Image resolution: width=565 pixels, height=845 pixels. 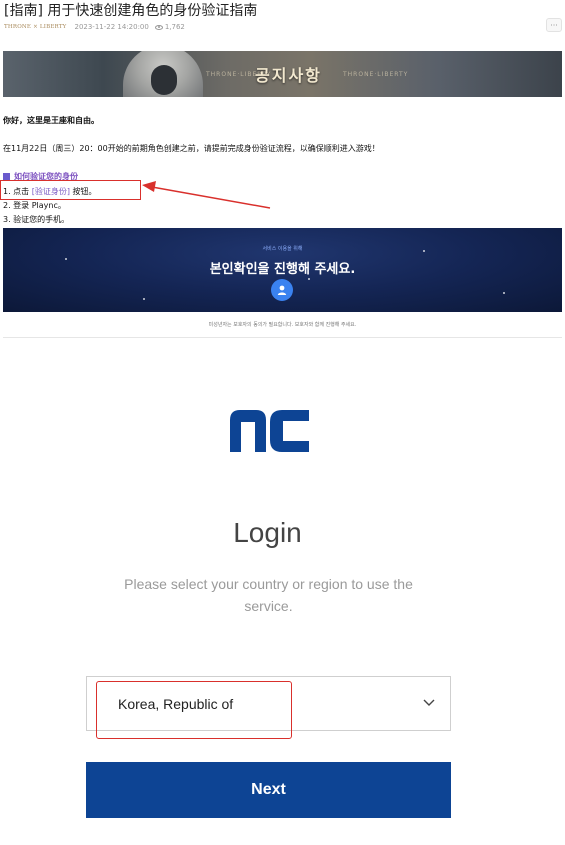 I want to click on verify-banner-caption: 미성년자는 보호자의 동의가 필요합니다. 보호자와 함께 진행해 주세요., so click(x=282, y=325).